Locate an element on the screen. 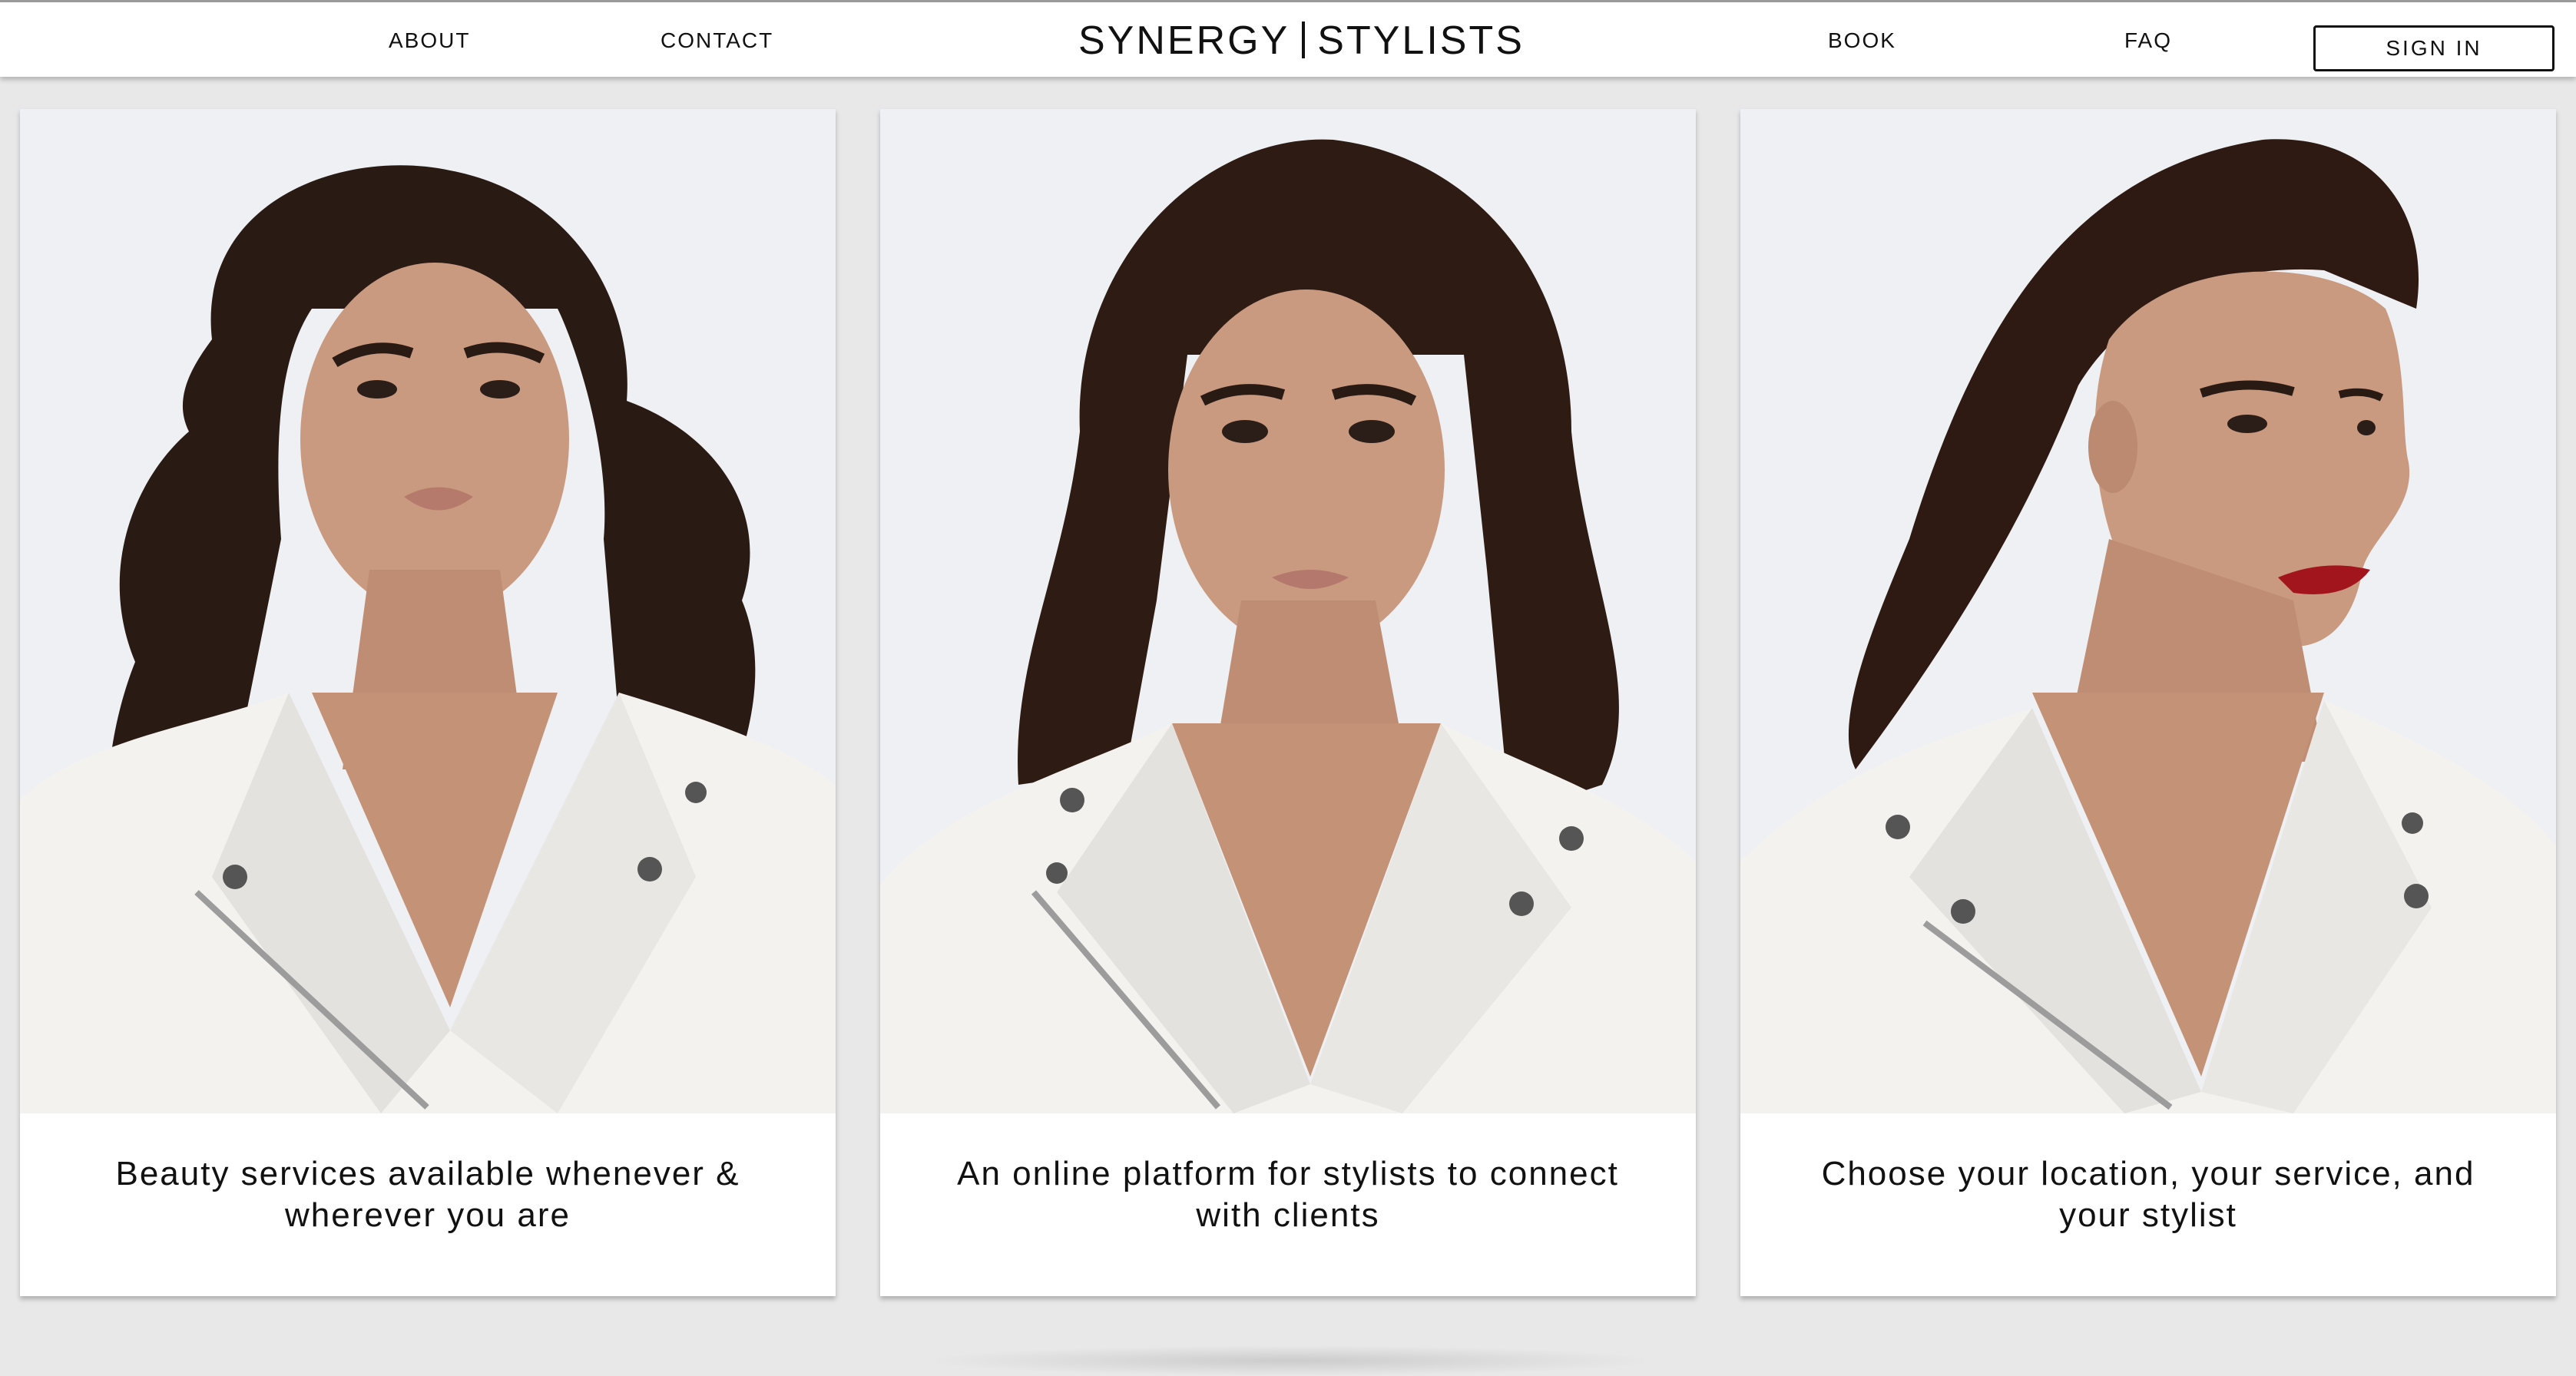 Image resolution: width=2576 pixels, height=1376 pixels. nav-link-about: ABOUT is located at coordinates (429, 40).